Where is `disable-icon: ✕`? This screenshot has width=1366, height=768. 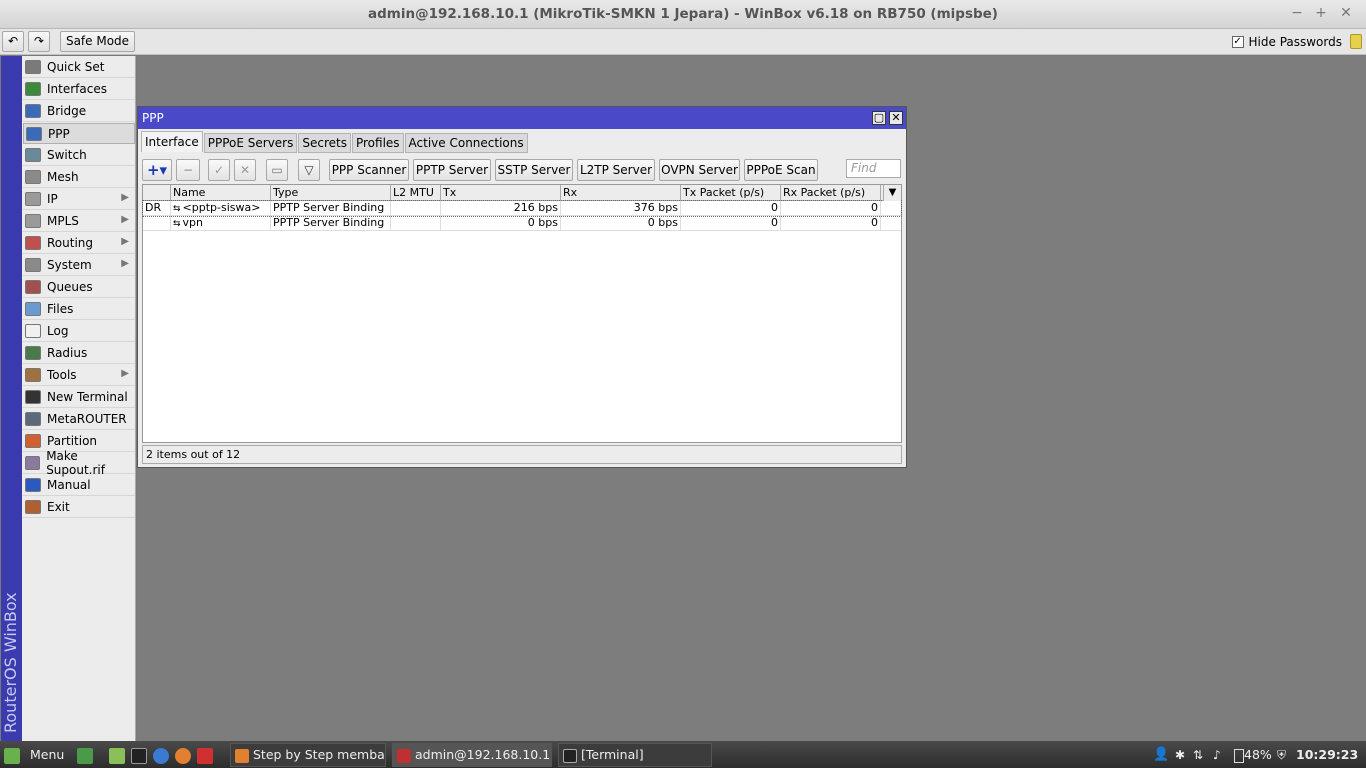 disable-icon: ✕ is located at coordinates (245, 170).